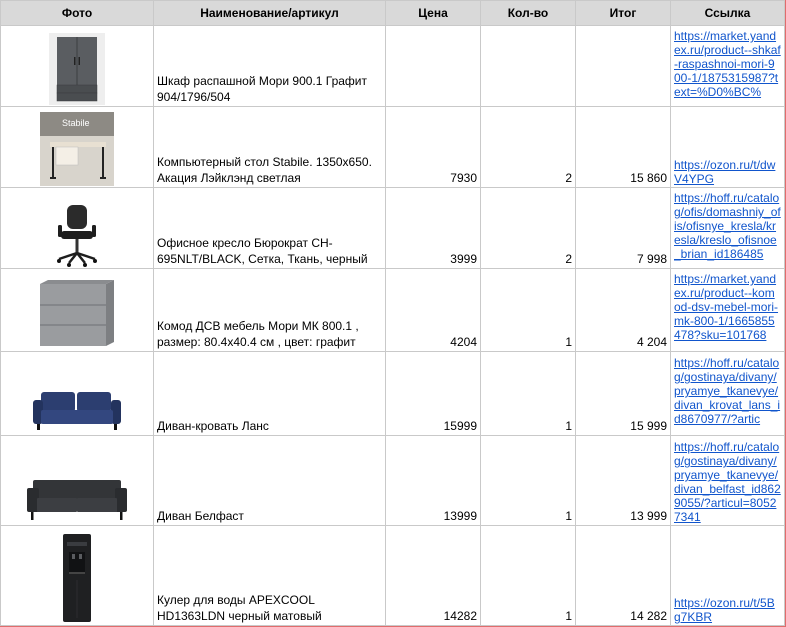  Describe the element at coordinates (433, 575) in the screenshot. I see `item-price: 14282` at that location.